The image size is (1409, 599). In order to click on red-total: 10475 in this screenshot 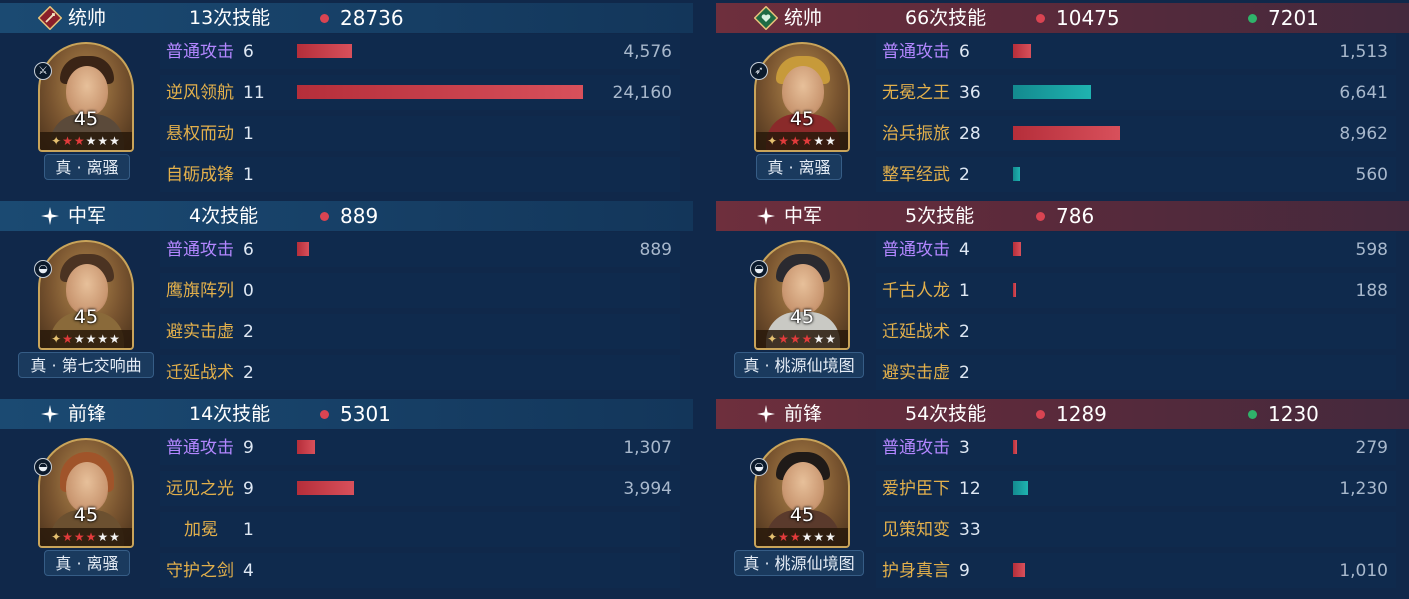, I will do `click(1088, 18)`.